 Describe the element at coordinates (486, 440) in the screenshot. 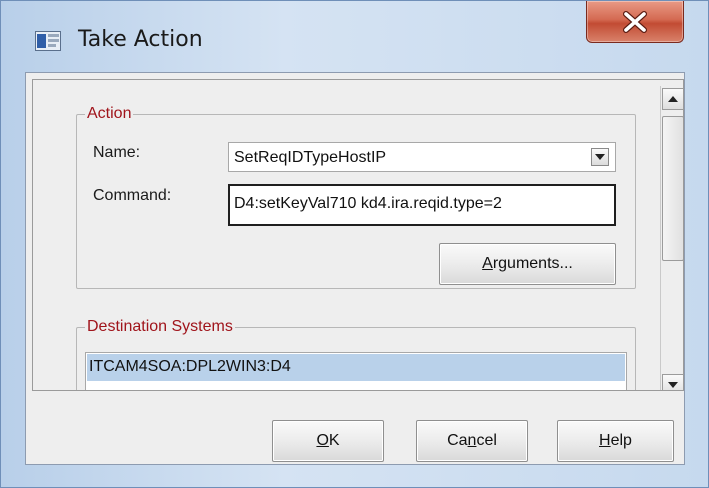

I see `cancel-label-post: cel` at that location.